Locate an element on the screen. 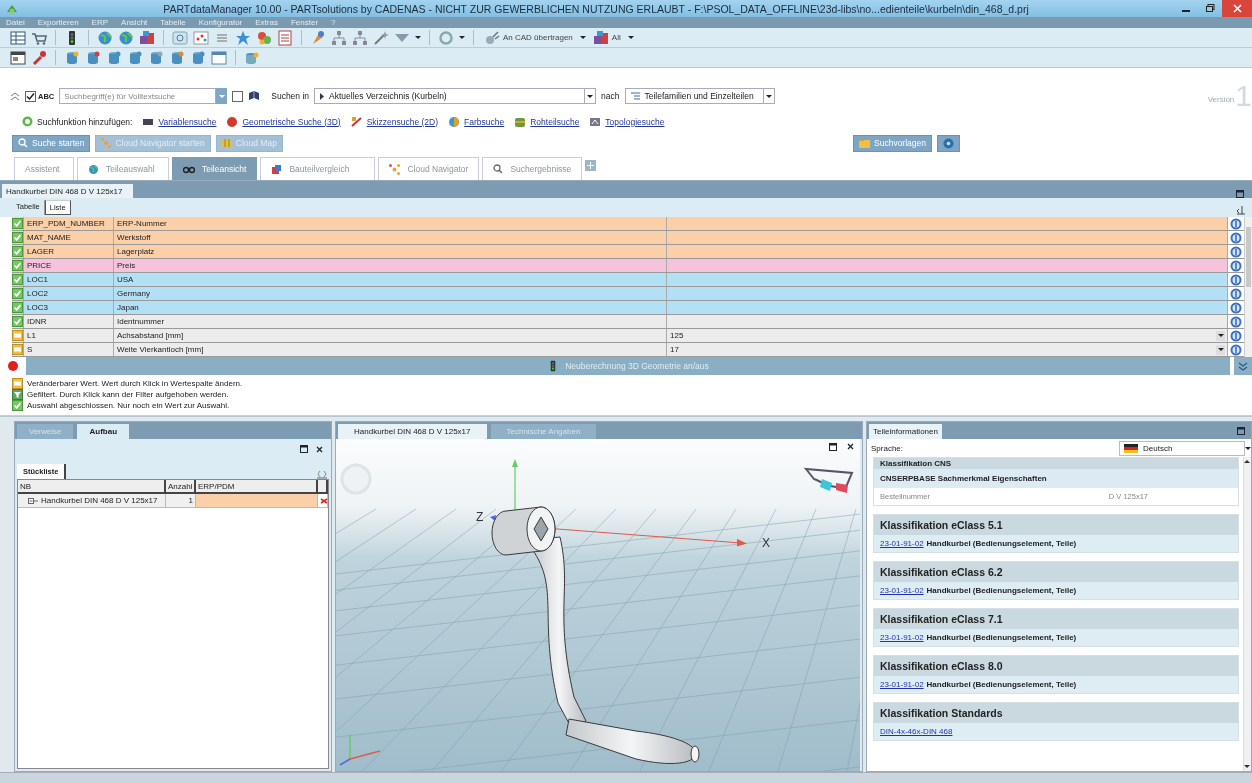  sheet-icon is located at coordinates (285, 37).